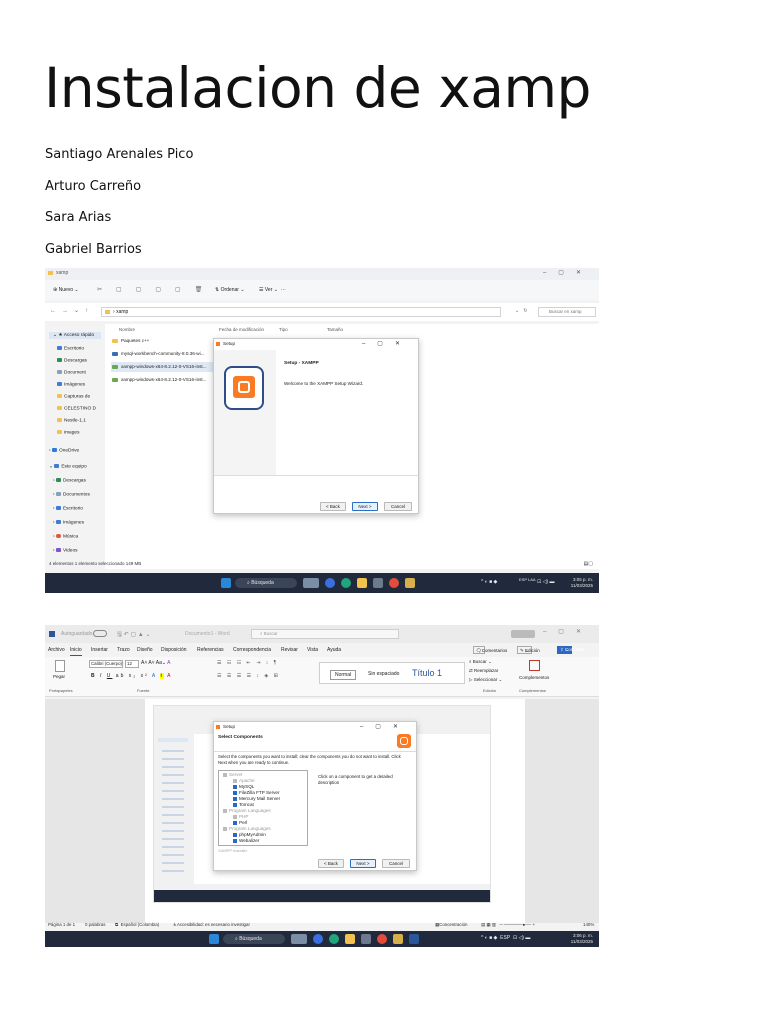  Describe the element at coordinates (71, 384) in the screenshot. I see `nav-item-imagenes: Imágenes` at that location.